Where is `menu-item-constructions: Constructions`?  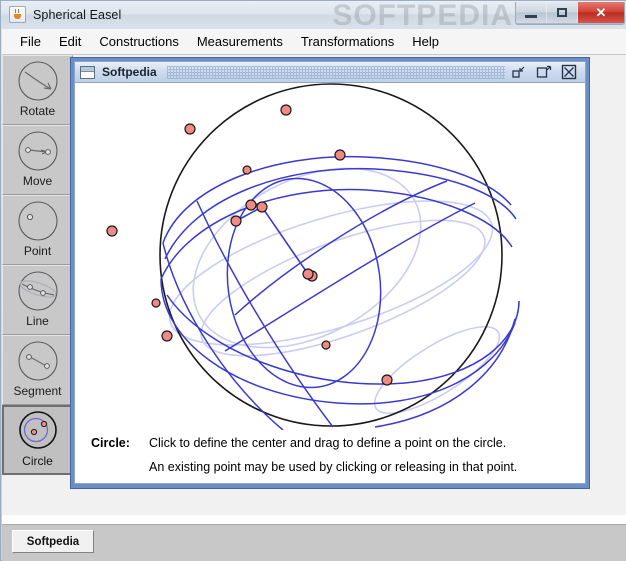 menu-item-constructions: Constructions is located at coordinates (138, 41).